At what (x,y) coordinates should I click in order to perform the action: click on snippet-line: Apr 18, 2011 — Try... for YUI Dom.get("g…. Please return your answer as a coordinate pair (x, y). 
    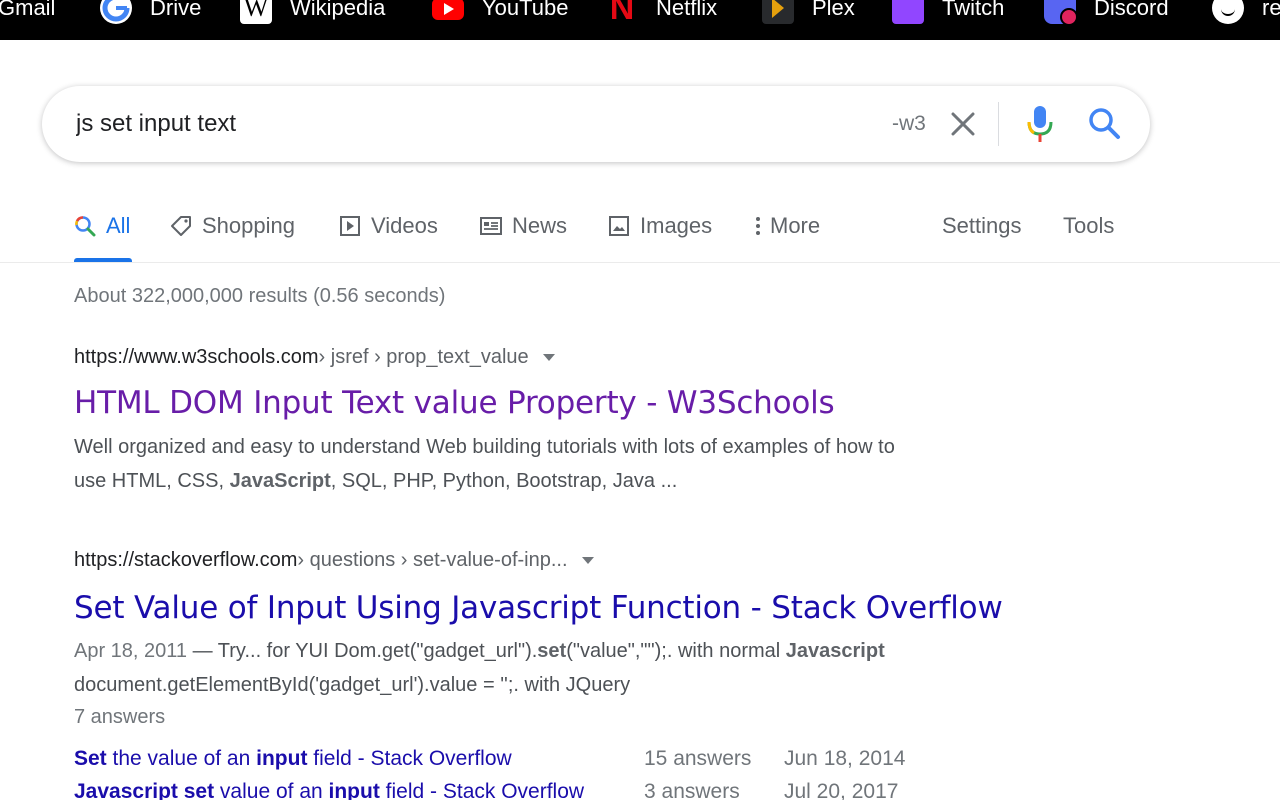
    Looking at the image, I should click on (479, 651).